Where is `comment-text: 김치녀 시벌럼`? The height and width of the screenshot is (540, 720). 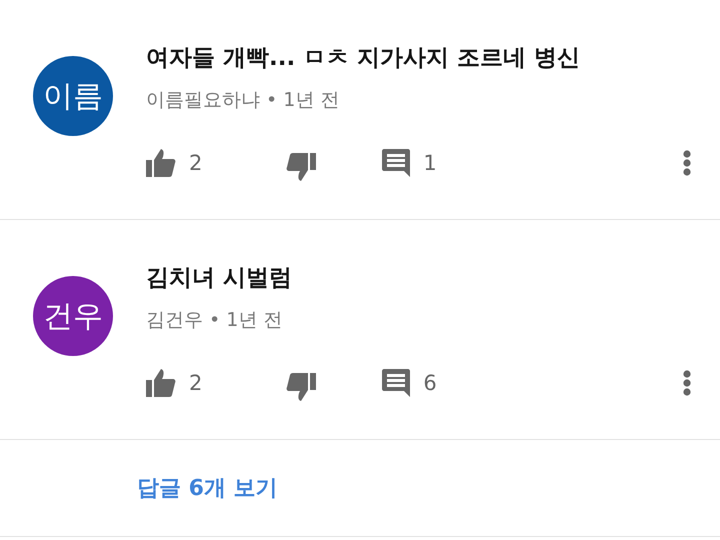
comment-text: 김치녀 시벌럼 is located at coordinates (219, 278).